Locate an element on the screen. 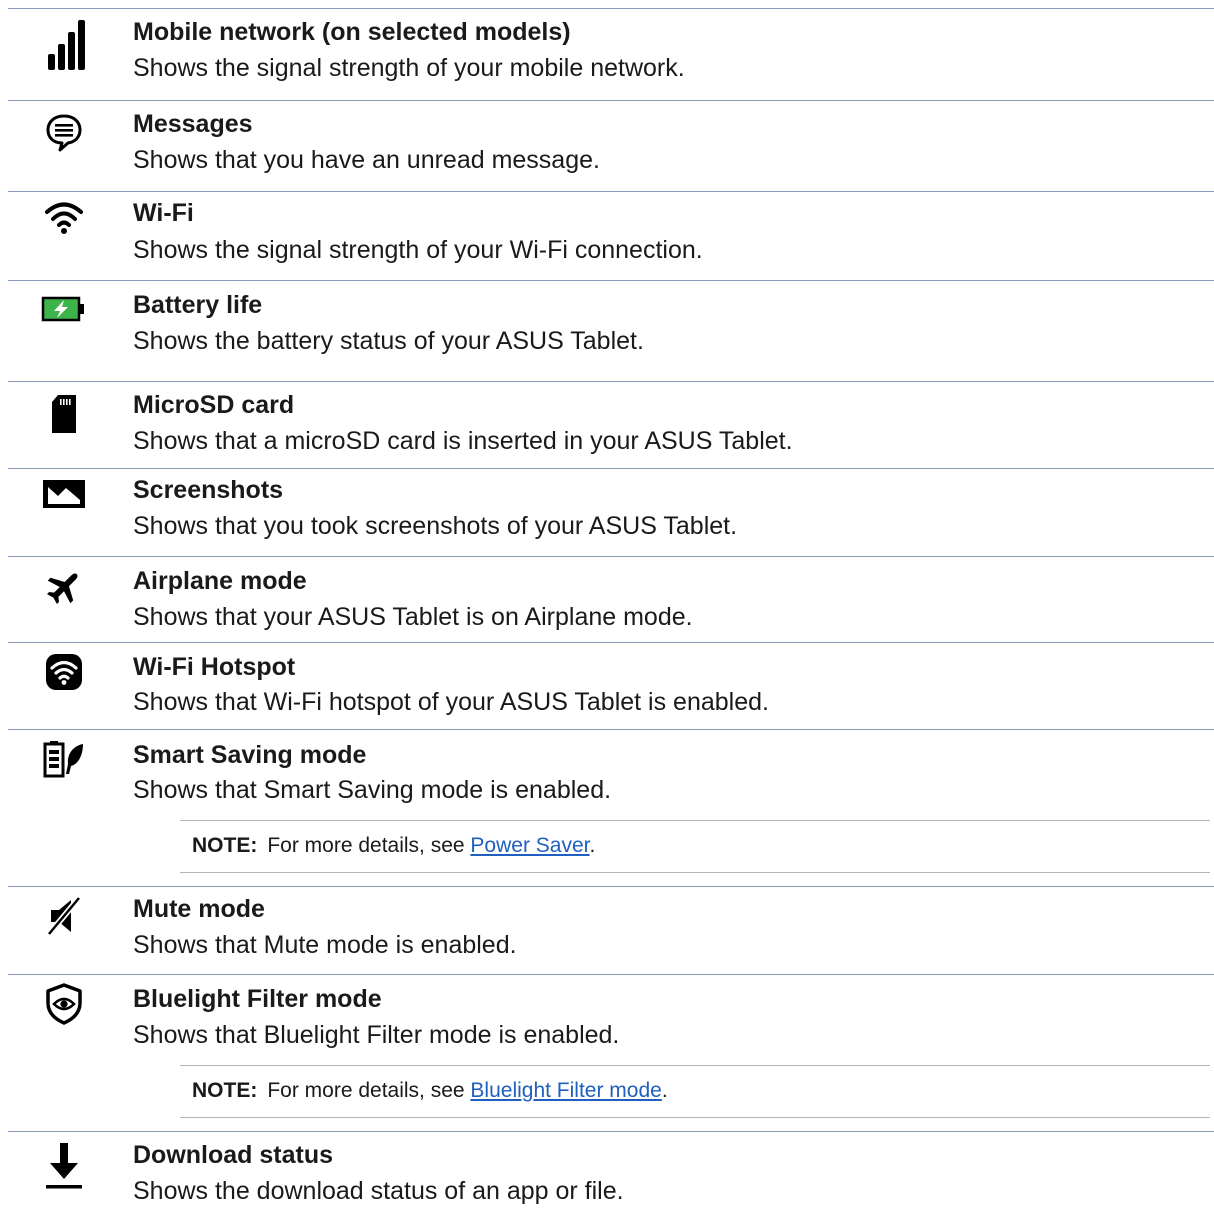 The width and height of the screenshot is (1214, 1219). wifi-hotspot-icon is located at coordinates (64, 679).